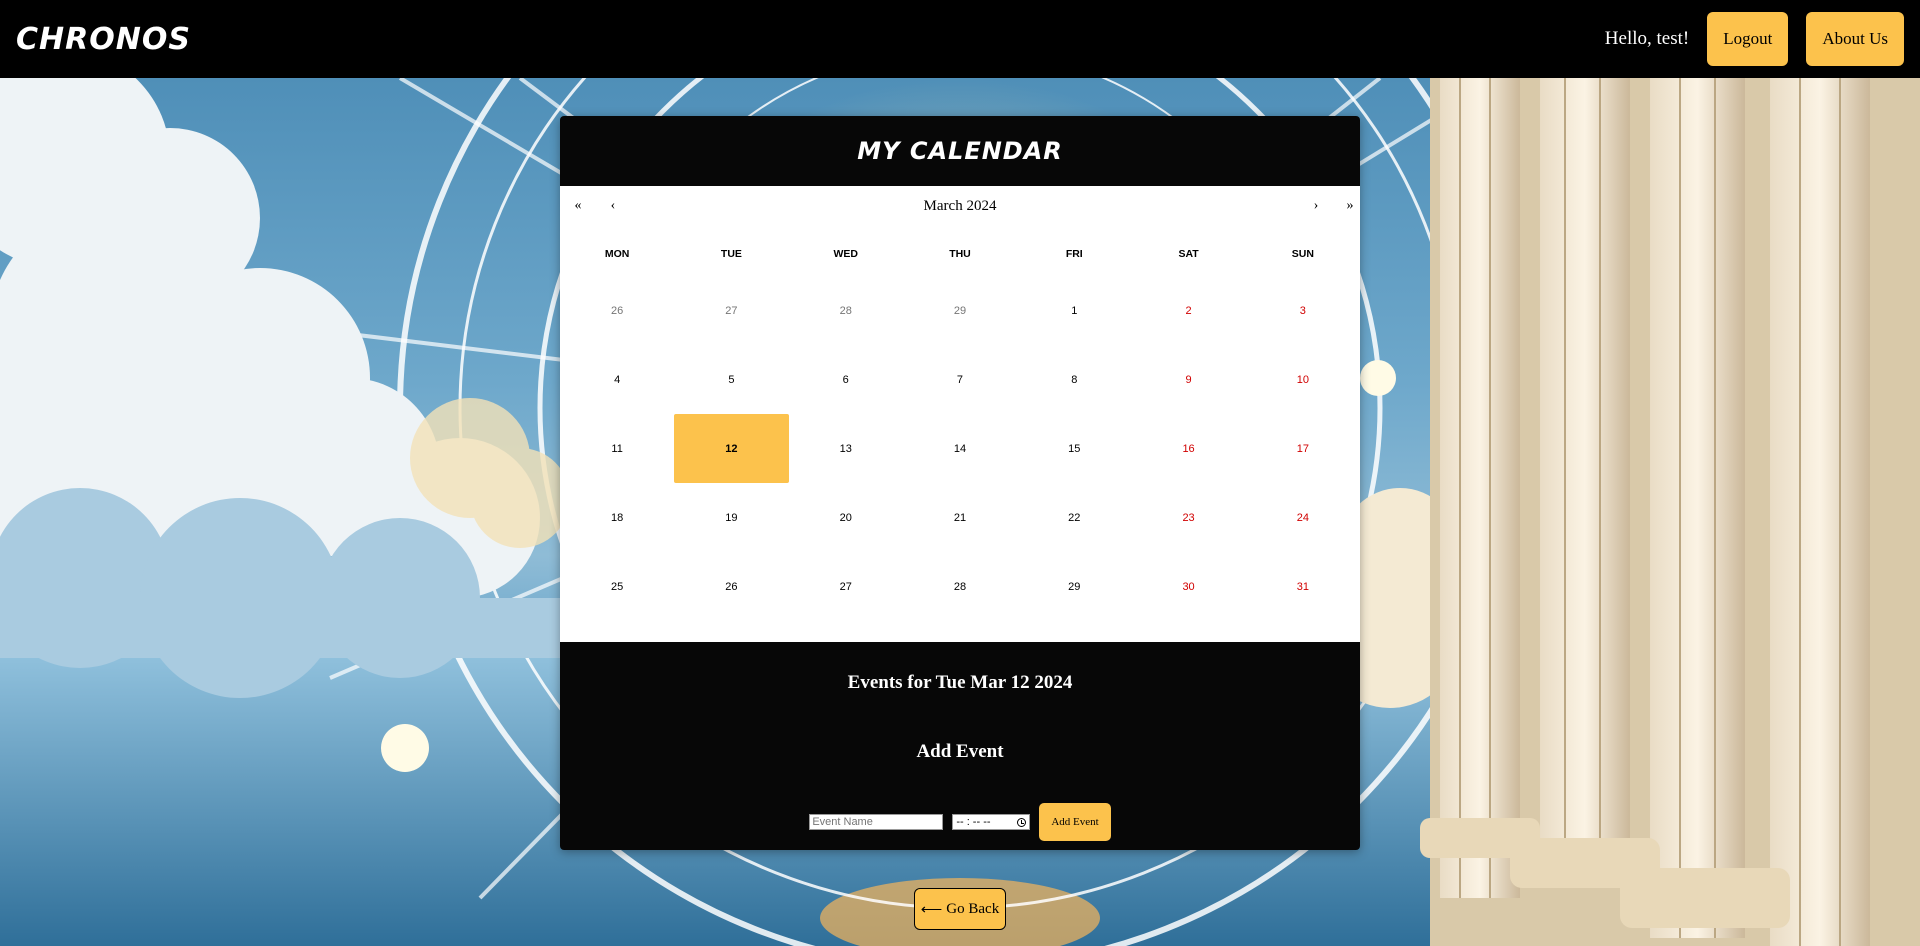 The width and height of the screenshot is (1920, 946). Describe the element at coordinates (876, 822) in the screenshot. I see `event-name-input` at that location.